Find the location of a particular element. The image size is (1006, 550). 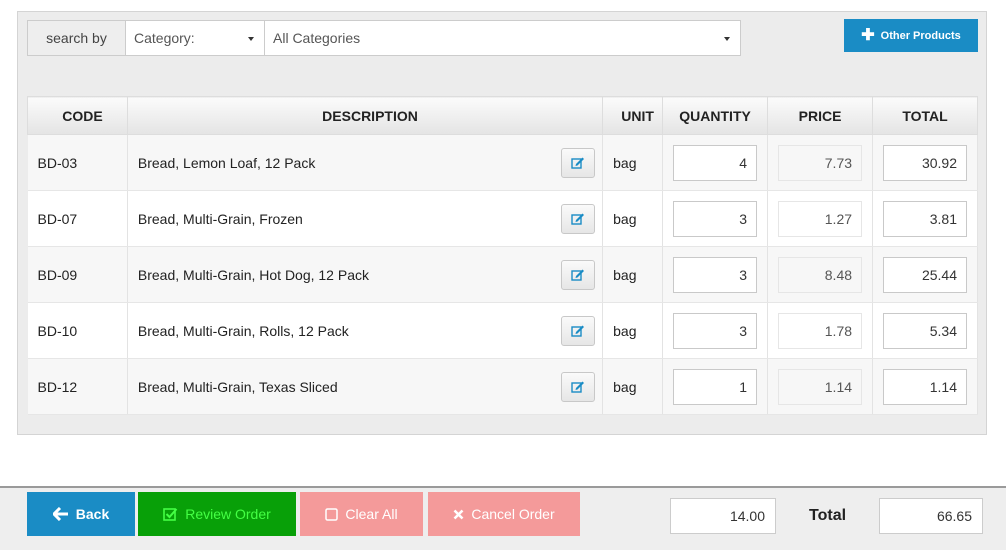

row-description: Bread, Multi-Grain, Texas Sliced is located at coordinates (237, 386).